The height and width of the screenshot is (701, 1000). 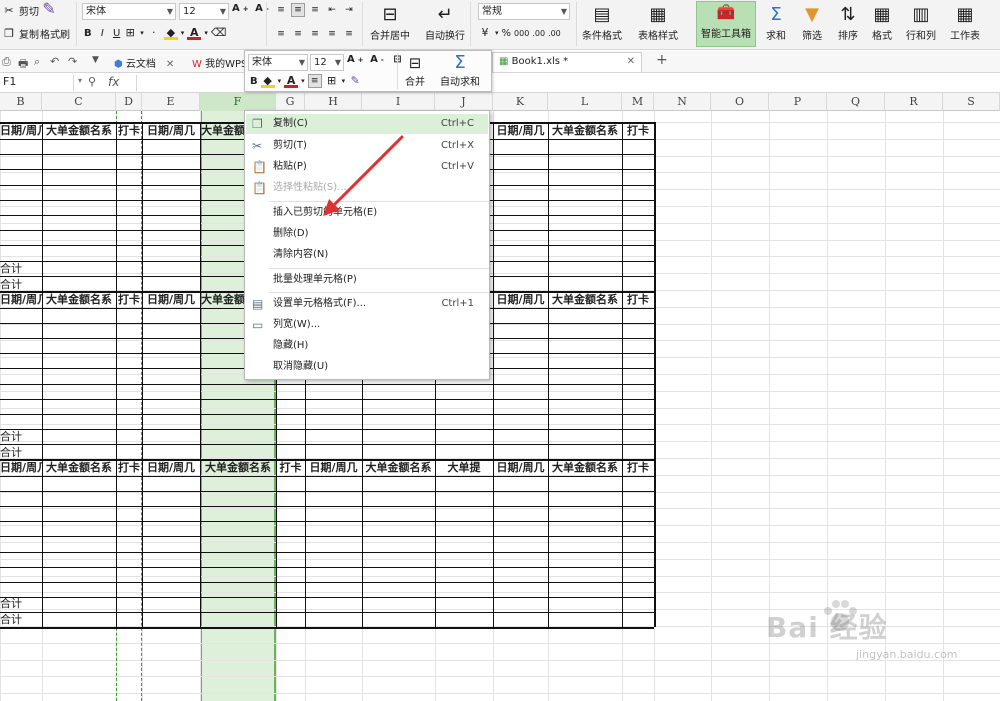 I want to click on table-style-button: ▦ 表格样式, so click(x=658, y=22).